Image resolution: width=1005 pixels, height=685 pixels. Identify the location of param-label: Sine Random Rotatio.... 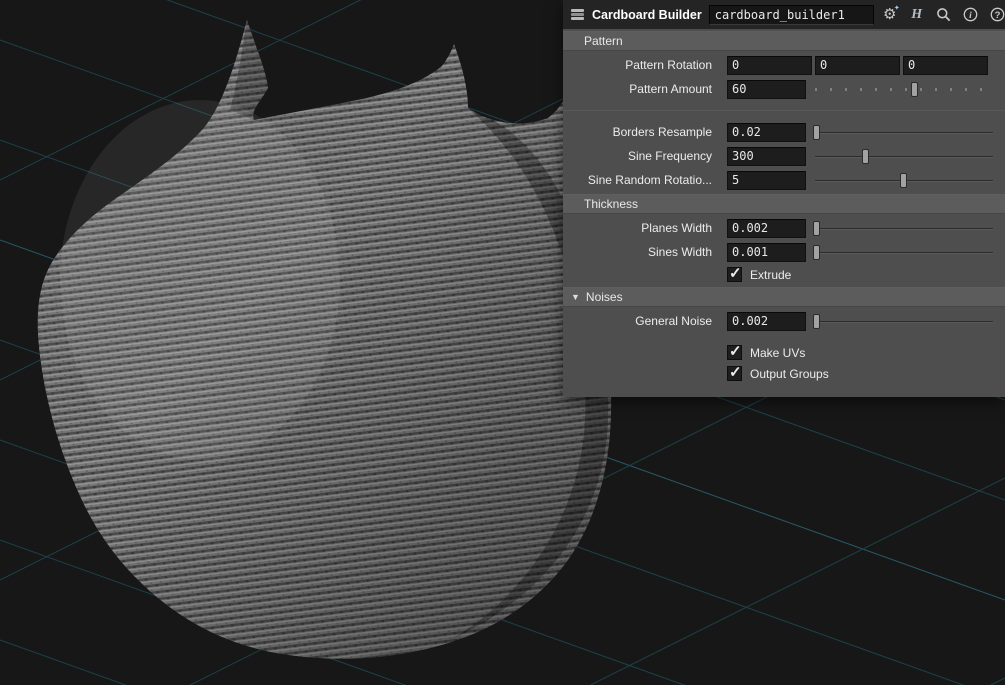
(649, 180).